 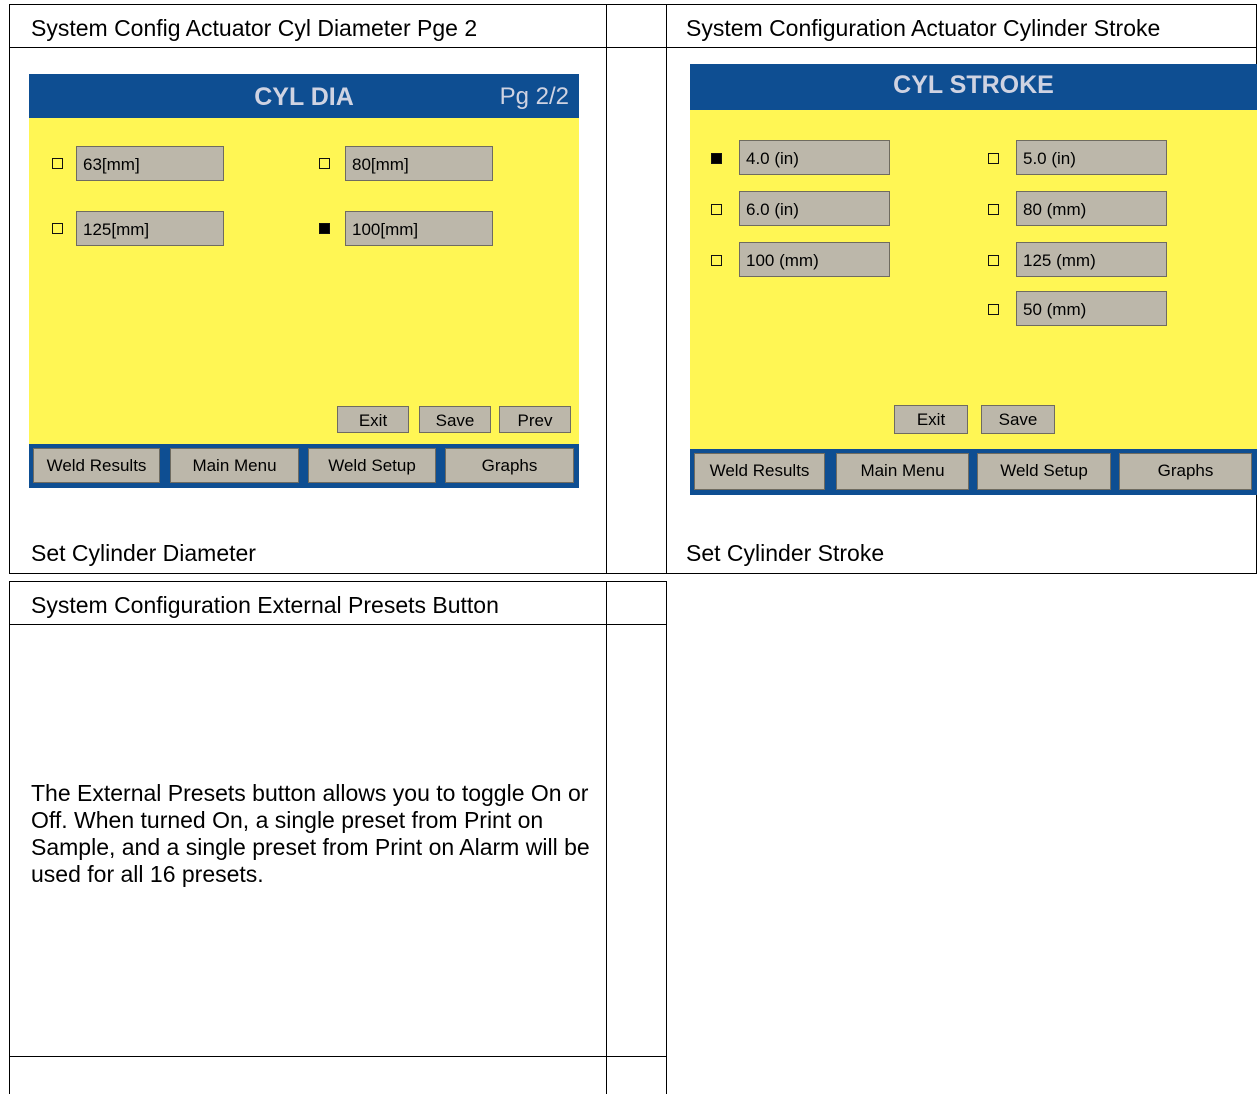 I want to click on save-button: Save, so click(x=455, y=419).